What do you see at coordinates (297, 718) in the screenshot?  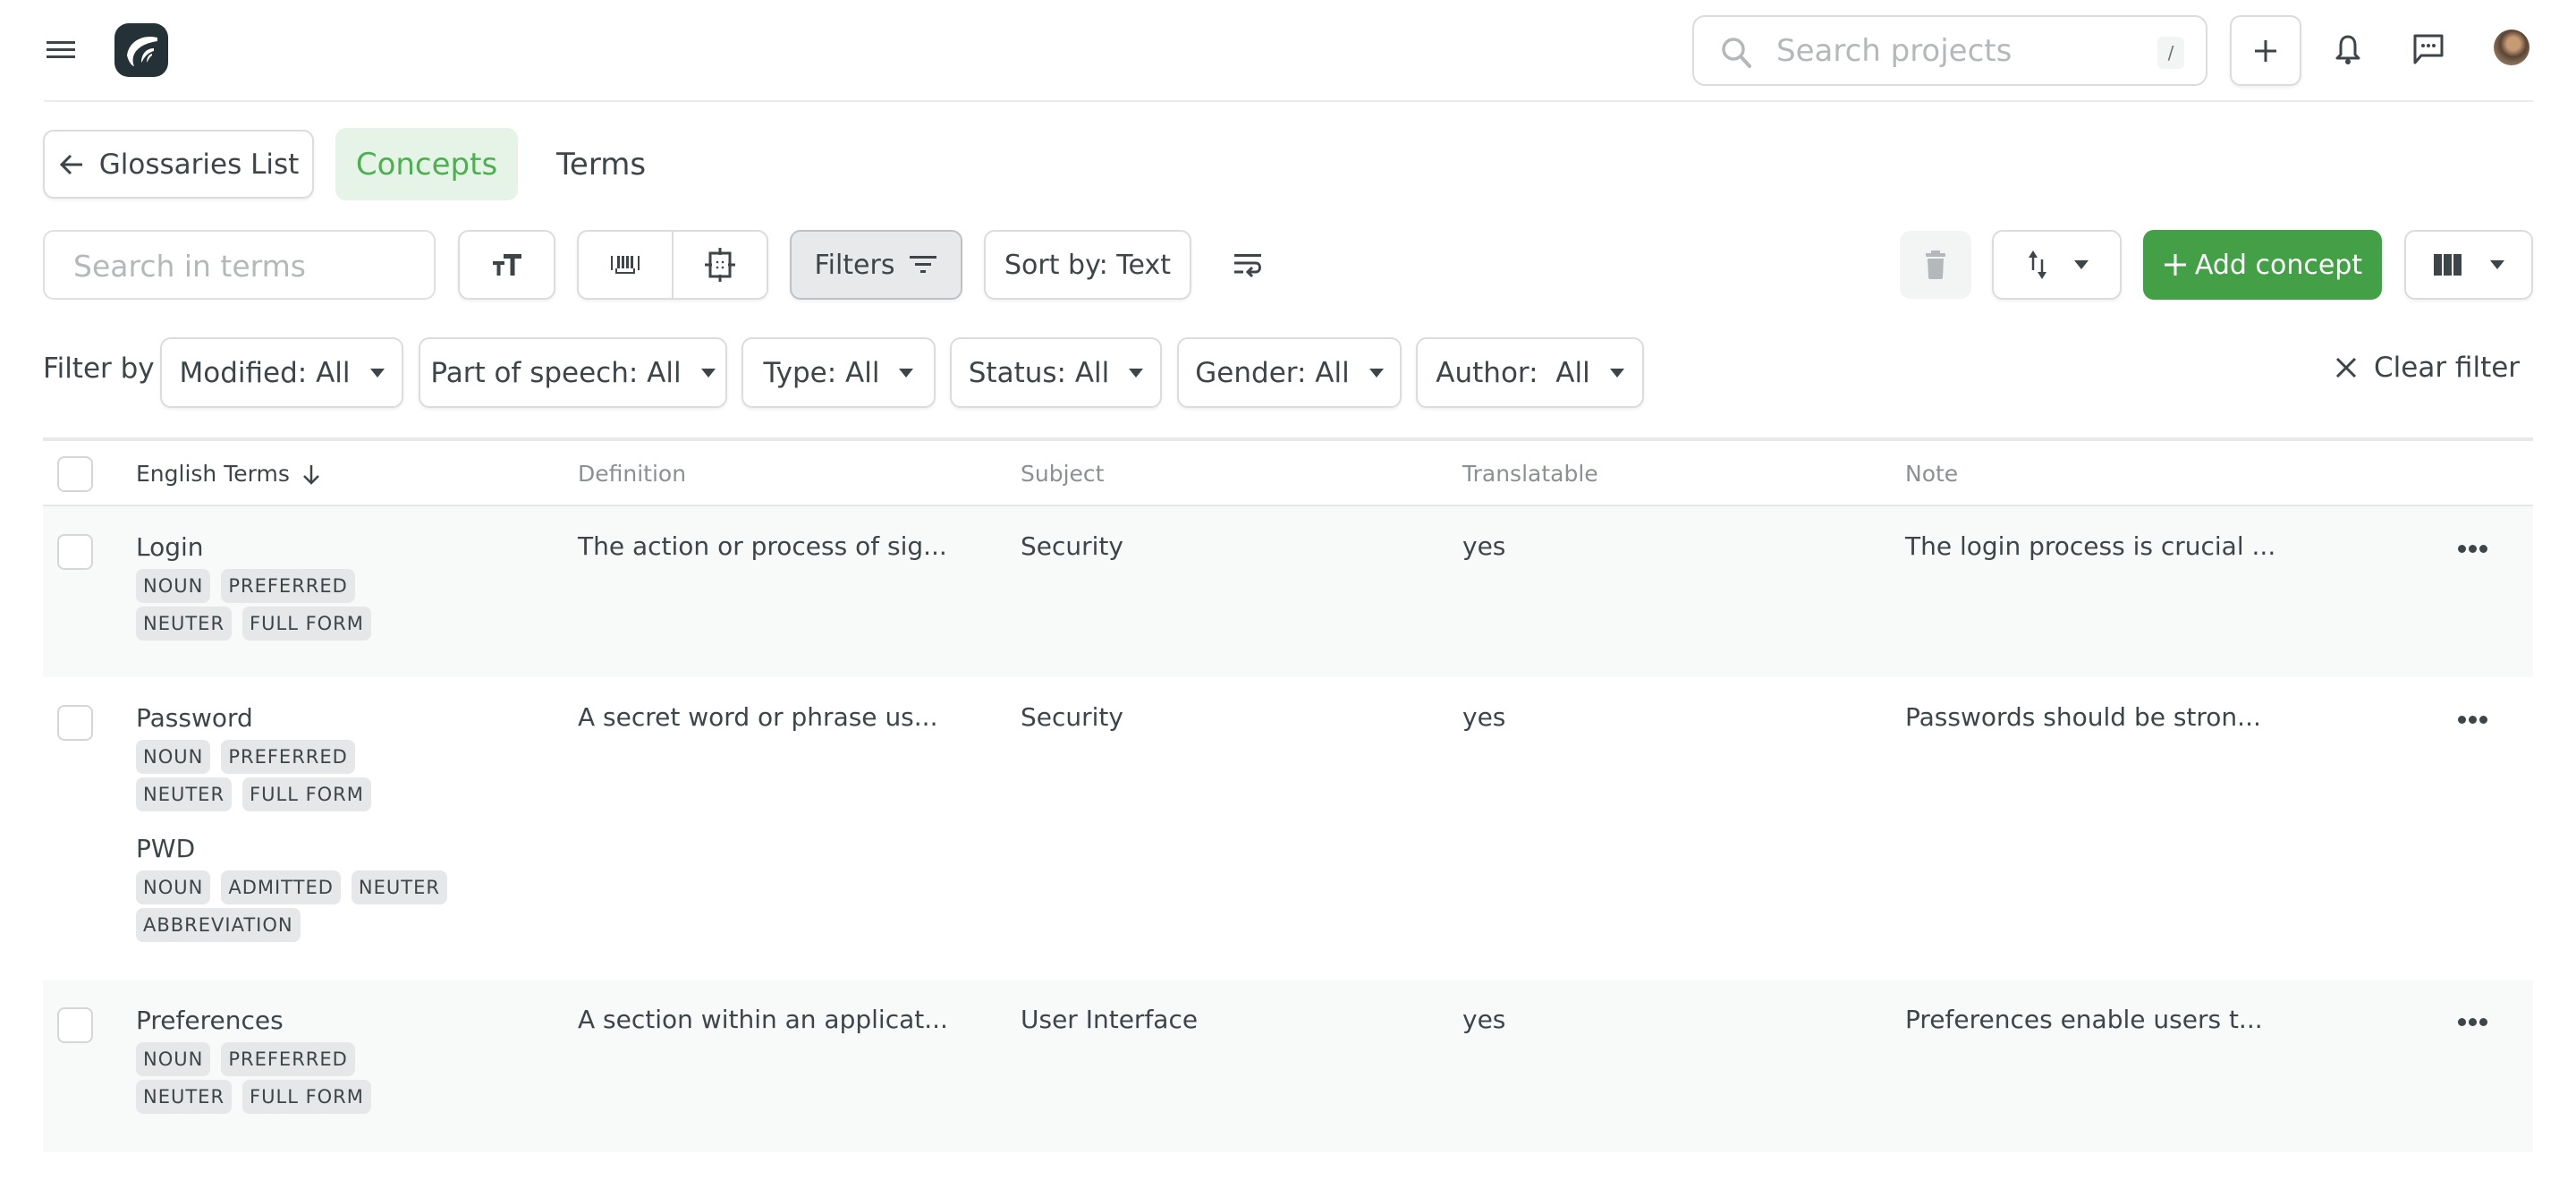 I see `term-name: Password` at bounding box center [297, 718].